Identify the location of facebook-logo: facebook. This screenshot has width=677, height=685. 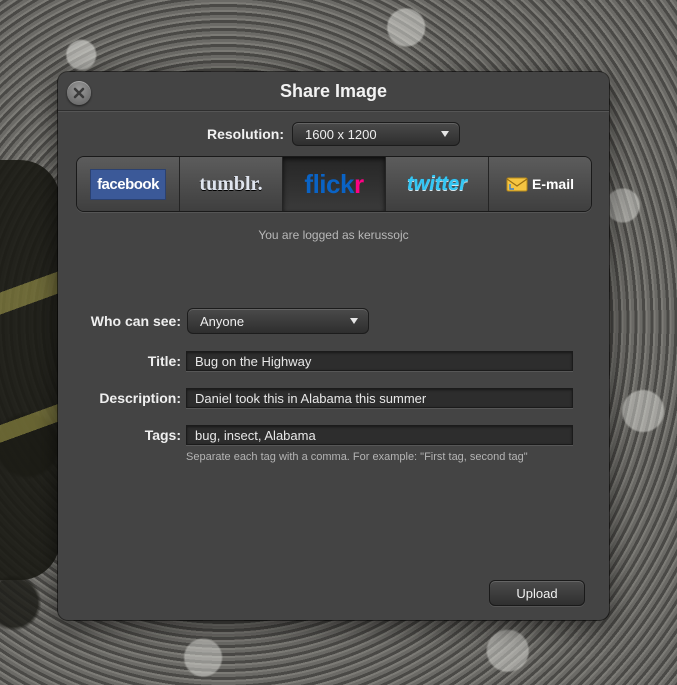
(128, 184).